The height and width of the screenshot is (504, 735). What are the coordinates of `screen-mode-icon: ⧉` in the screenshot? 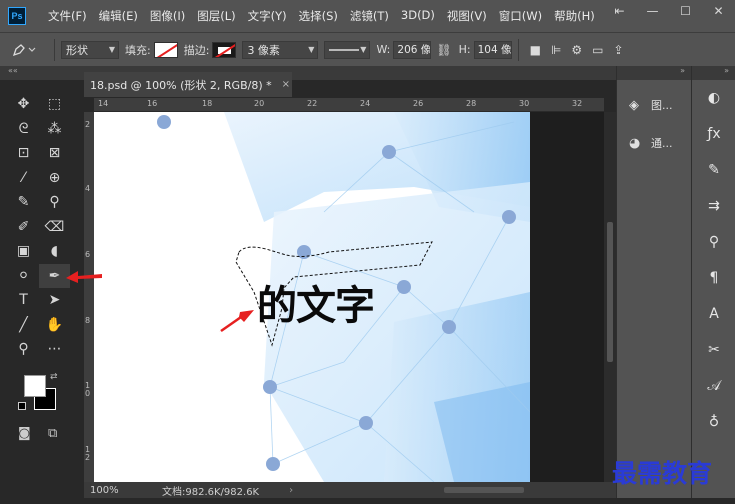 It's located at (52, 433).